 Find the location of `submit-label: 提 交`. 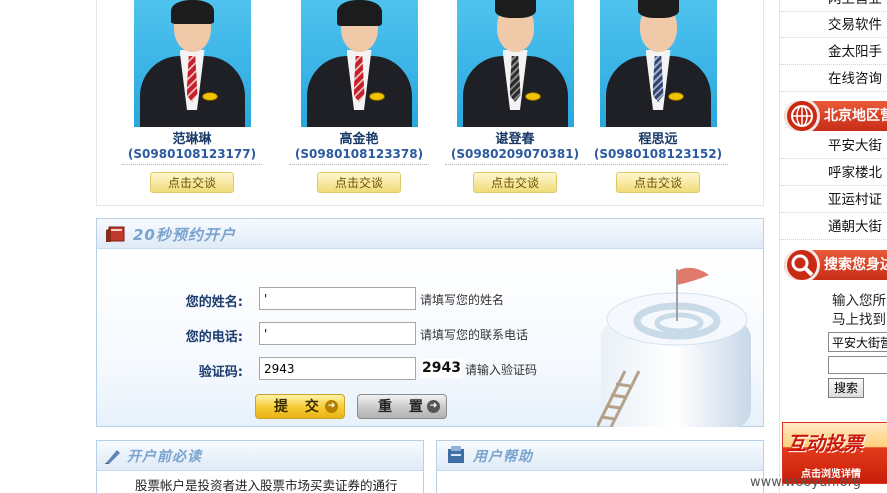

submit-label: 提 交 is located at coordinates (299, 407).